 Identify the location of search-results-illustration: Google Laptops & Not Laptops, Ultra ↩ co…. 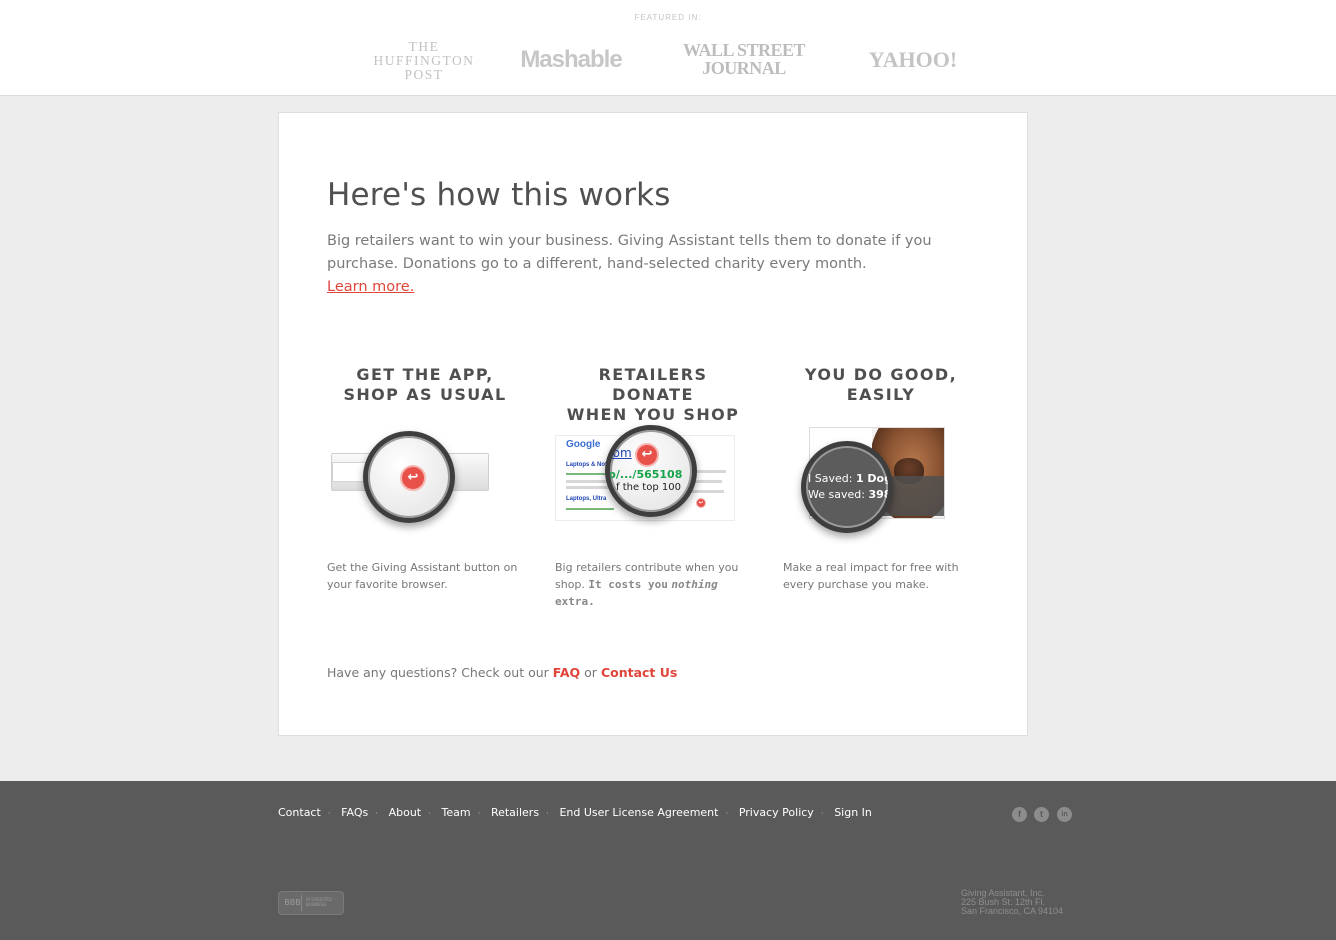
(653, 483).